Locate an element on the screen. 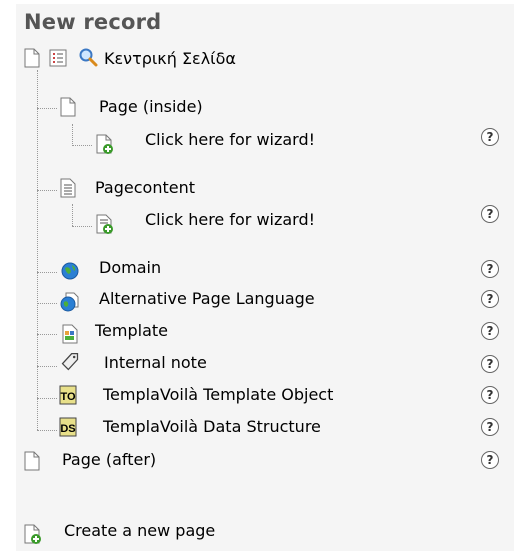 The height and width of the screenshot is (551, 518). page-after-label: Page (after) is located at coordinates (109, 460).